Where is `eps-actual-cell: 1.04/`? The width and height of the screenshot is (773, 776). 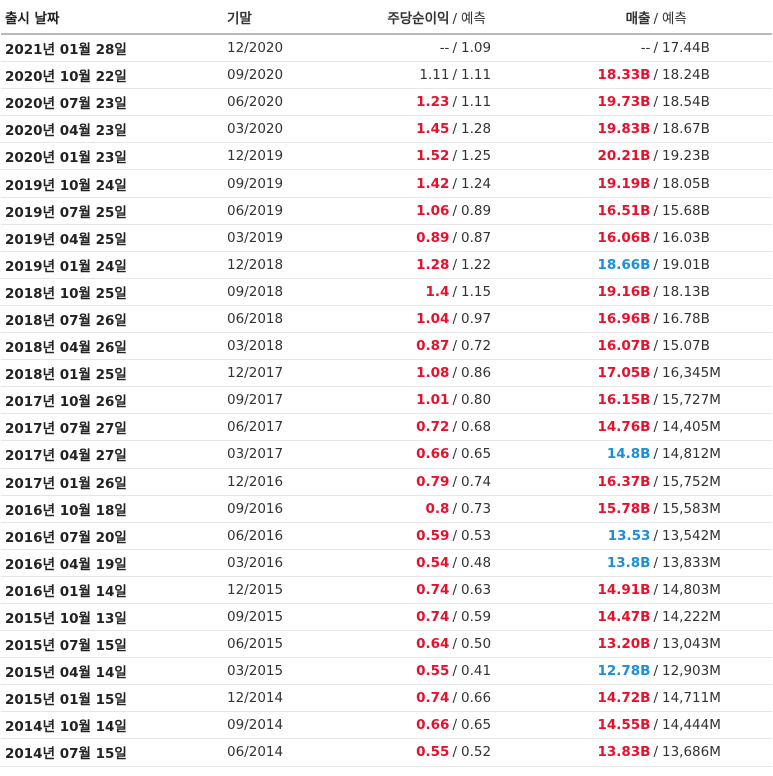
eps-actual-cell: 1.04/ is located at coordinates (405, 319).